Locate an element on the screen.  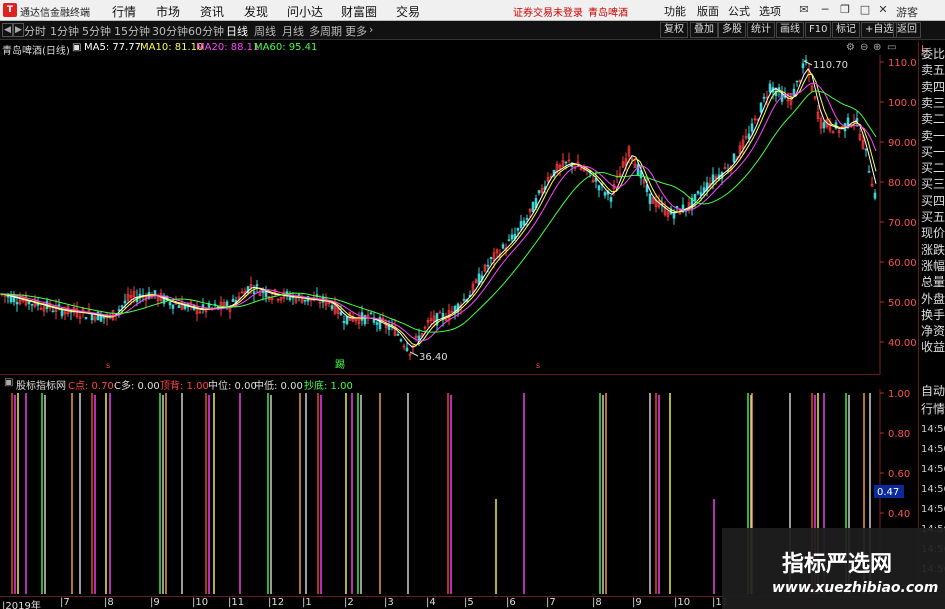
side-quote-item: 买二 is located at coordinates (933, 168).